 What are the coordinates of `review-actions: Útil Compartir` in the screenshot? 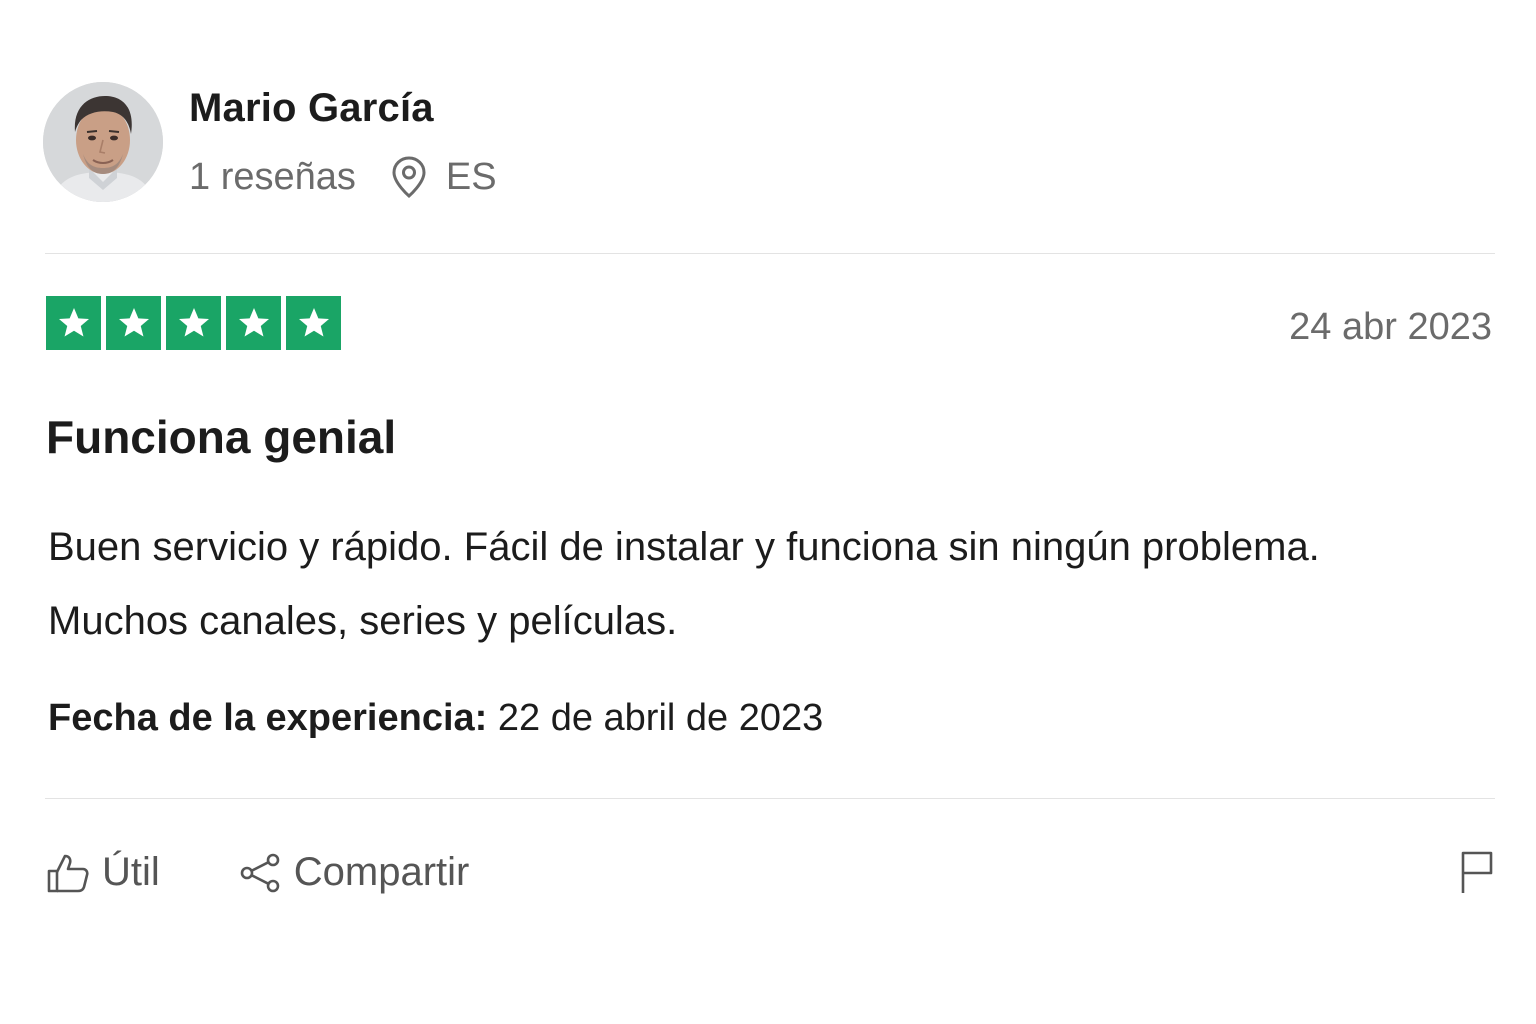 It's located at (257, 872).